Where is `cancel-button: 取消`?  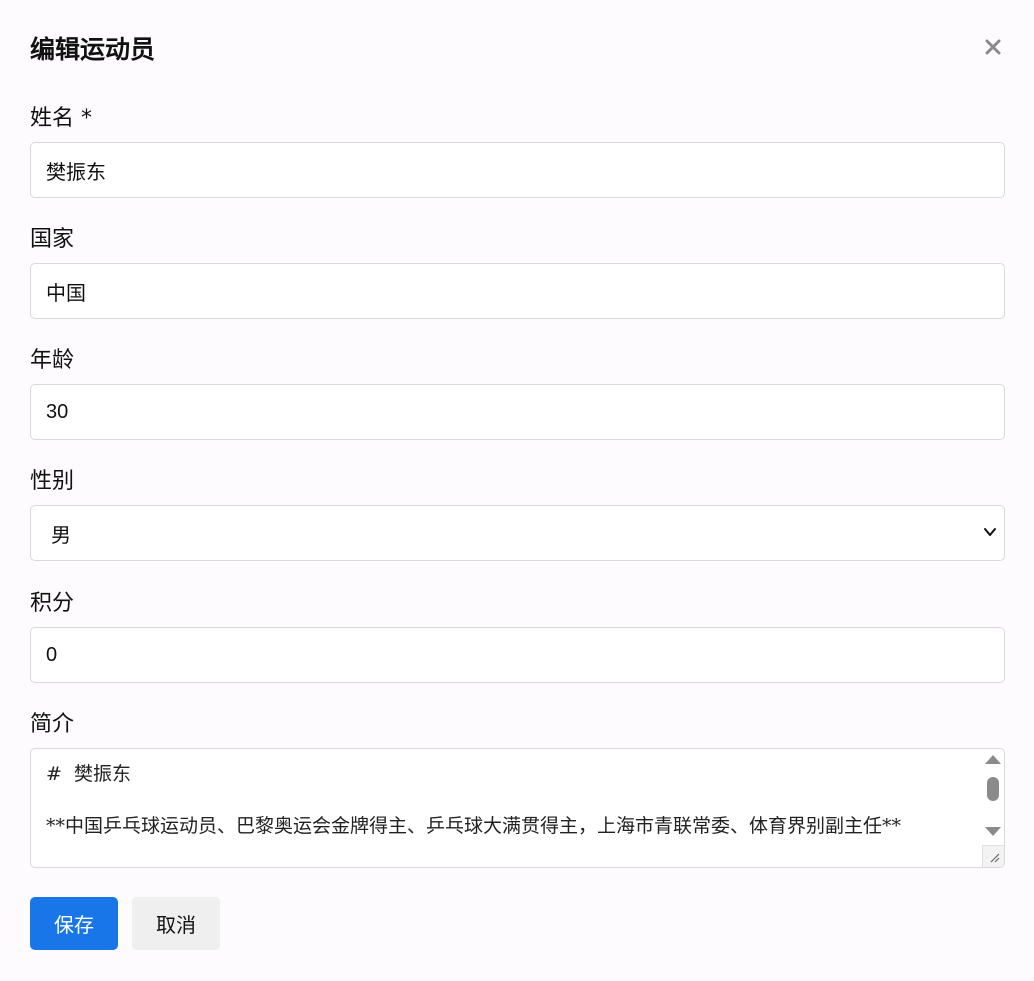 cancel-button: 取消 is located at coordinates (176, 923).